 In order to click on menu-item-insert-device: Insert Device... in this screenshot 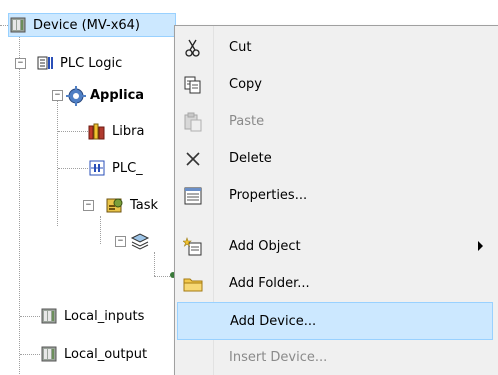, I will do `click(335, 357)`.